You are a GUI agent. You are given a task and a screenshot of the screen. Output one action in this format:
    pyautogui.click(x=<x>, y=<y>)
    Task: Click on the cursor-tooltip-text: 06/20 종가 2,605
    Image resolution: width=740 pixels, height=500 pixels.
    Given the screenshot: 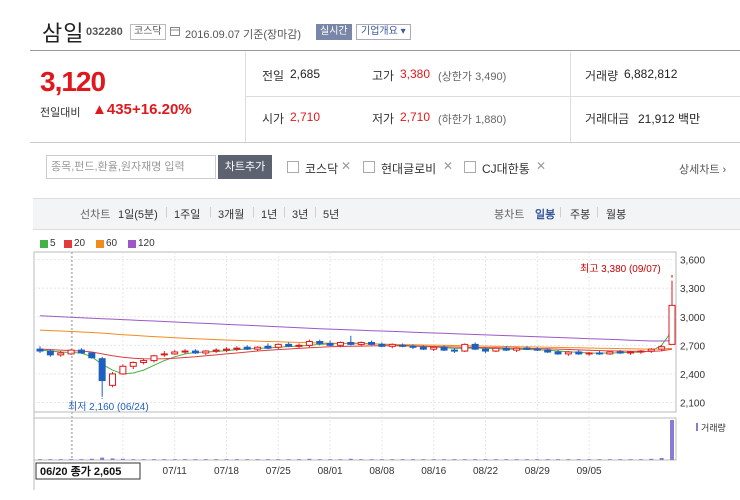 What is the action you would take?
    pyautogui.click(x=80, y=471)
    